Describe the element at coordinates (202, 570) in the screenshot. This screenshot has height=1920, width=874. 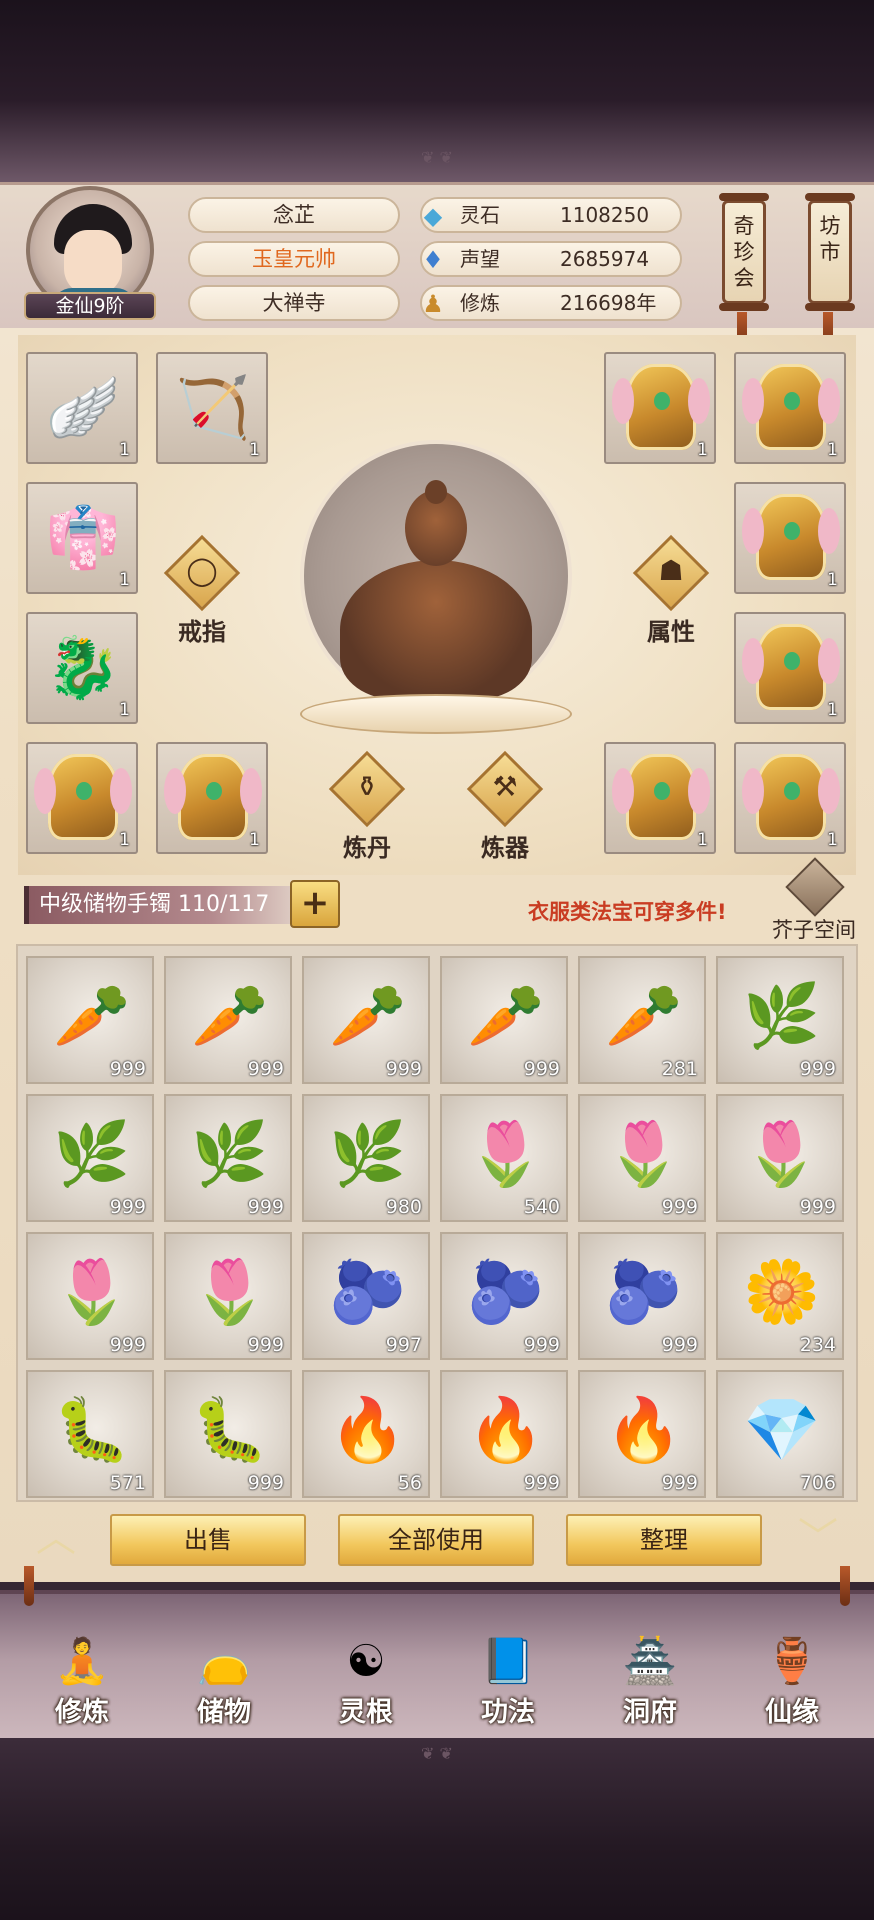
I see `ring-icon: ◯` at that location.